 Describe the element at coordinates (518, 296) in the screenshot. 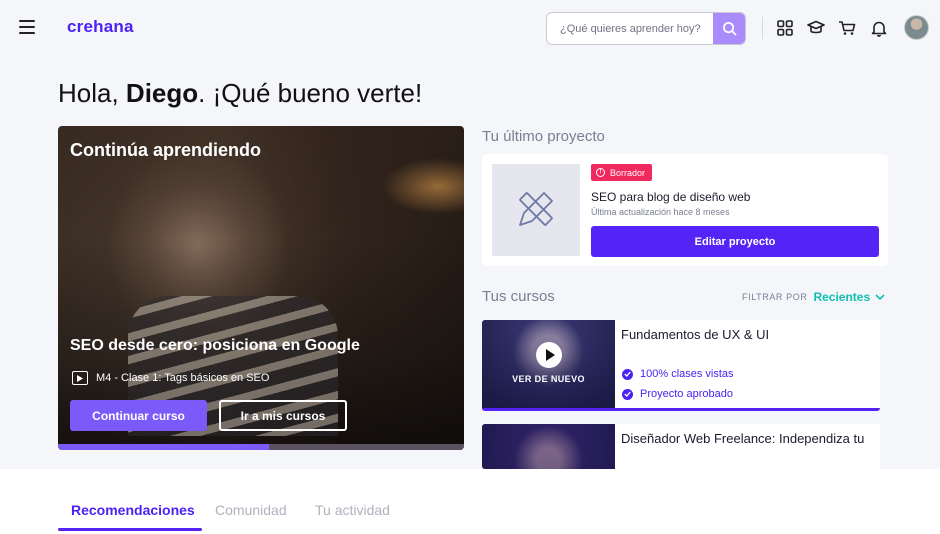

I see `your-courses-heading: Tus cursos` at that location.